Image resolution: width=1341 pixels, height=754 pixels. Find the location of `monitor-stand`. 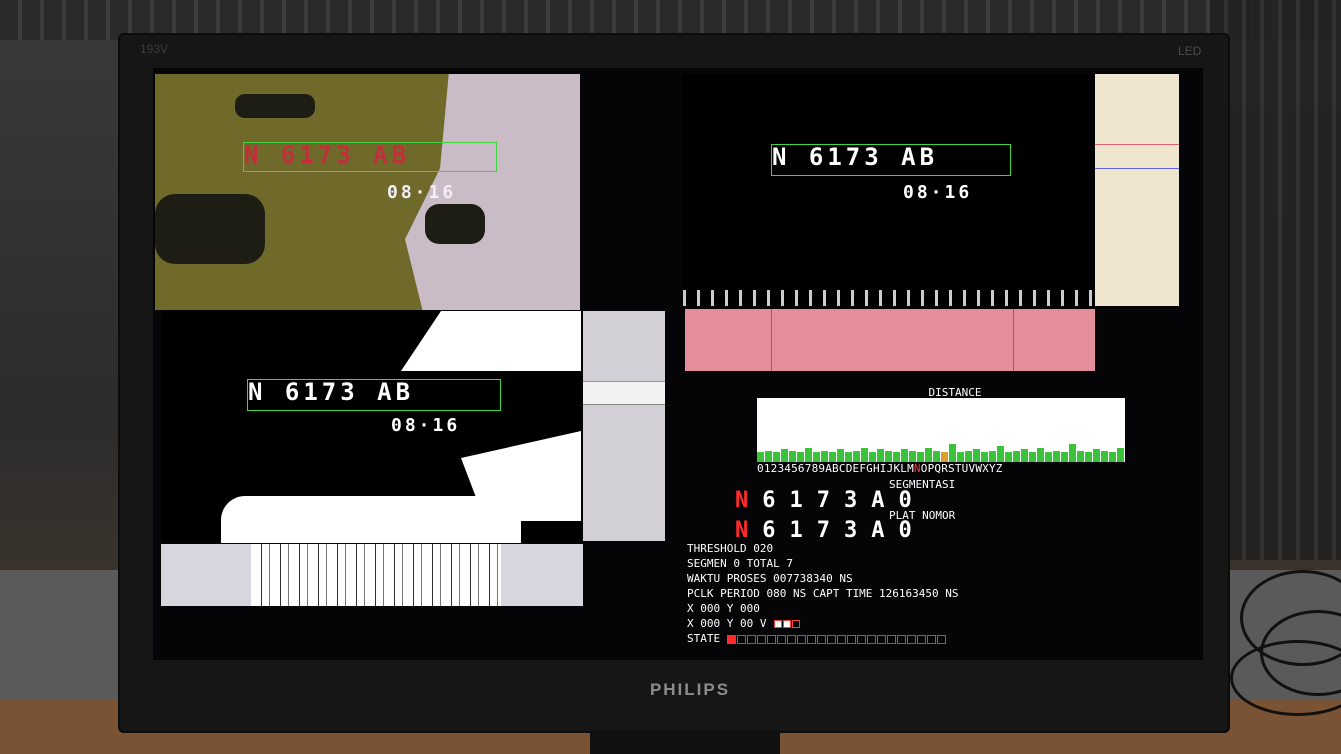

monitor-stand is located at coordinates (685, 742).